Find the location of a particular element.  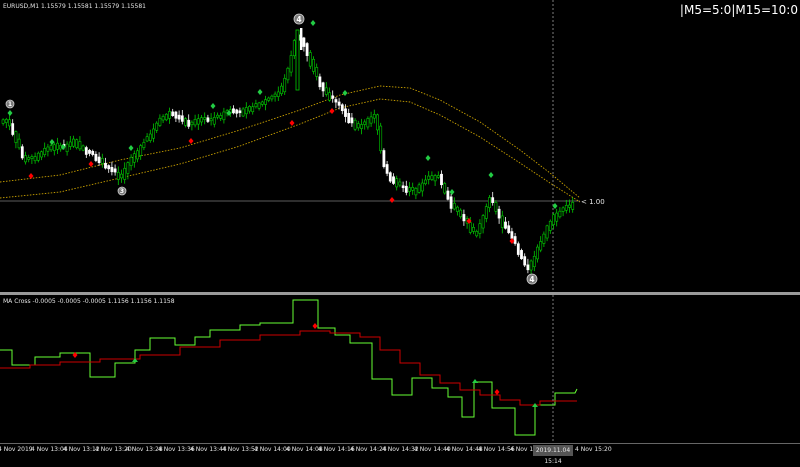

cross-up-arrow-icon is located at coordinates (475, 381).